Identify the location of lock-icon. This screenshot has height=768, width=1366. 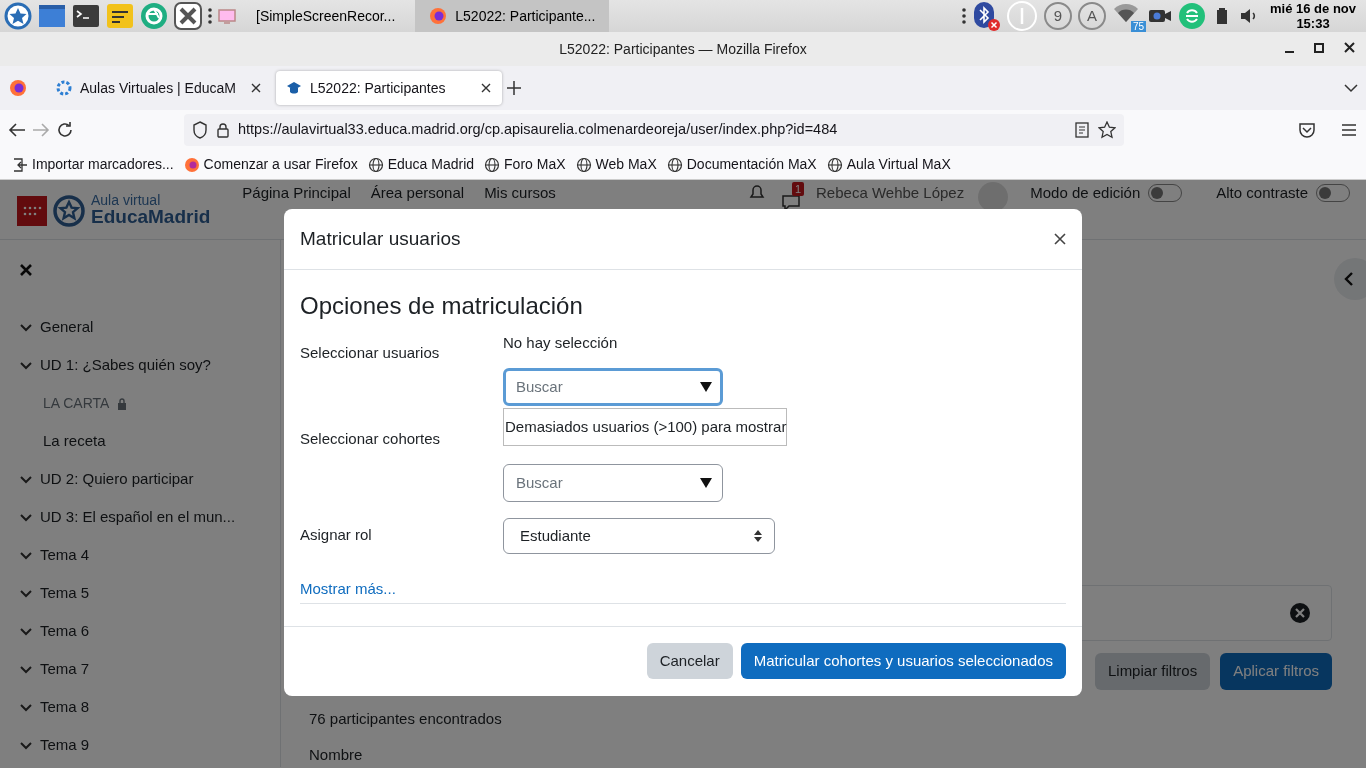
(122, 403).